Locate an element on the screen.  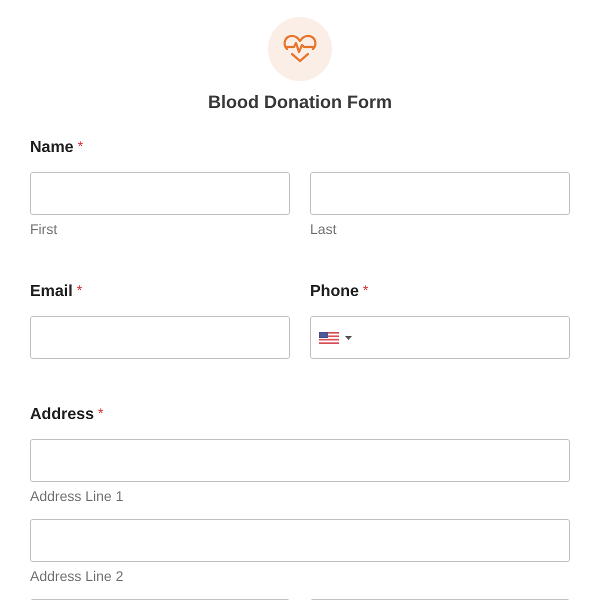
field-sublabel: Address Line 1 is located at coordinates (77, 496).